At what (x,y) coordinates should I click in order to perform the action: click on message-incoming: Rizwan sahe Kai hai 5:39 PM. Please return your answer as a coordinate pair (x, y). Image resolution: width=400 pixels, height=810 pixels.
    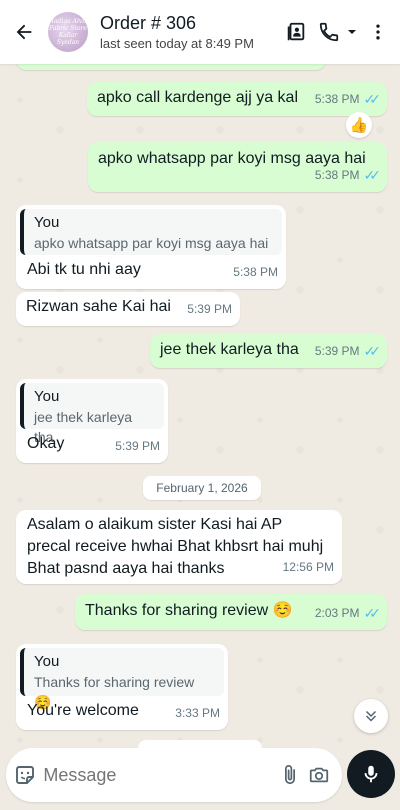
    Looking at the image, I should click on (128, 309).